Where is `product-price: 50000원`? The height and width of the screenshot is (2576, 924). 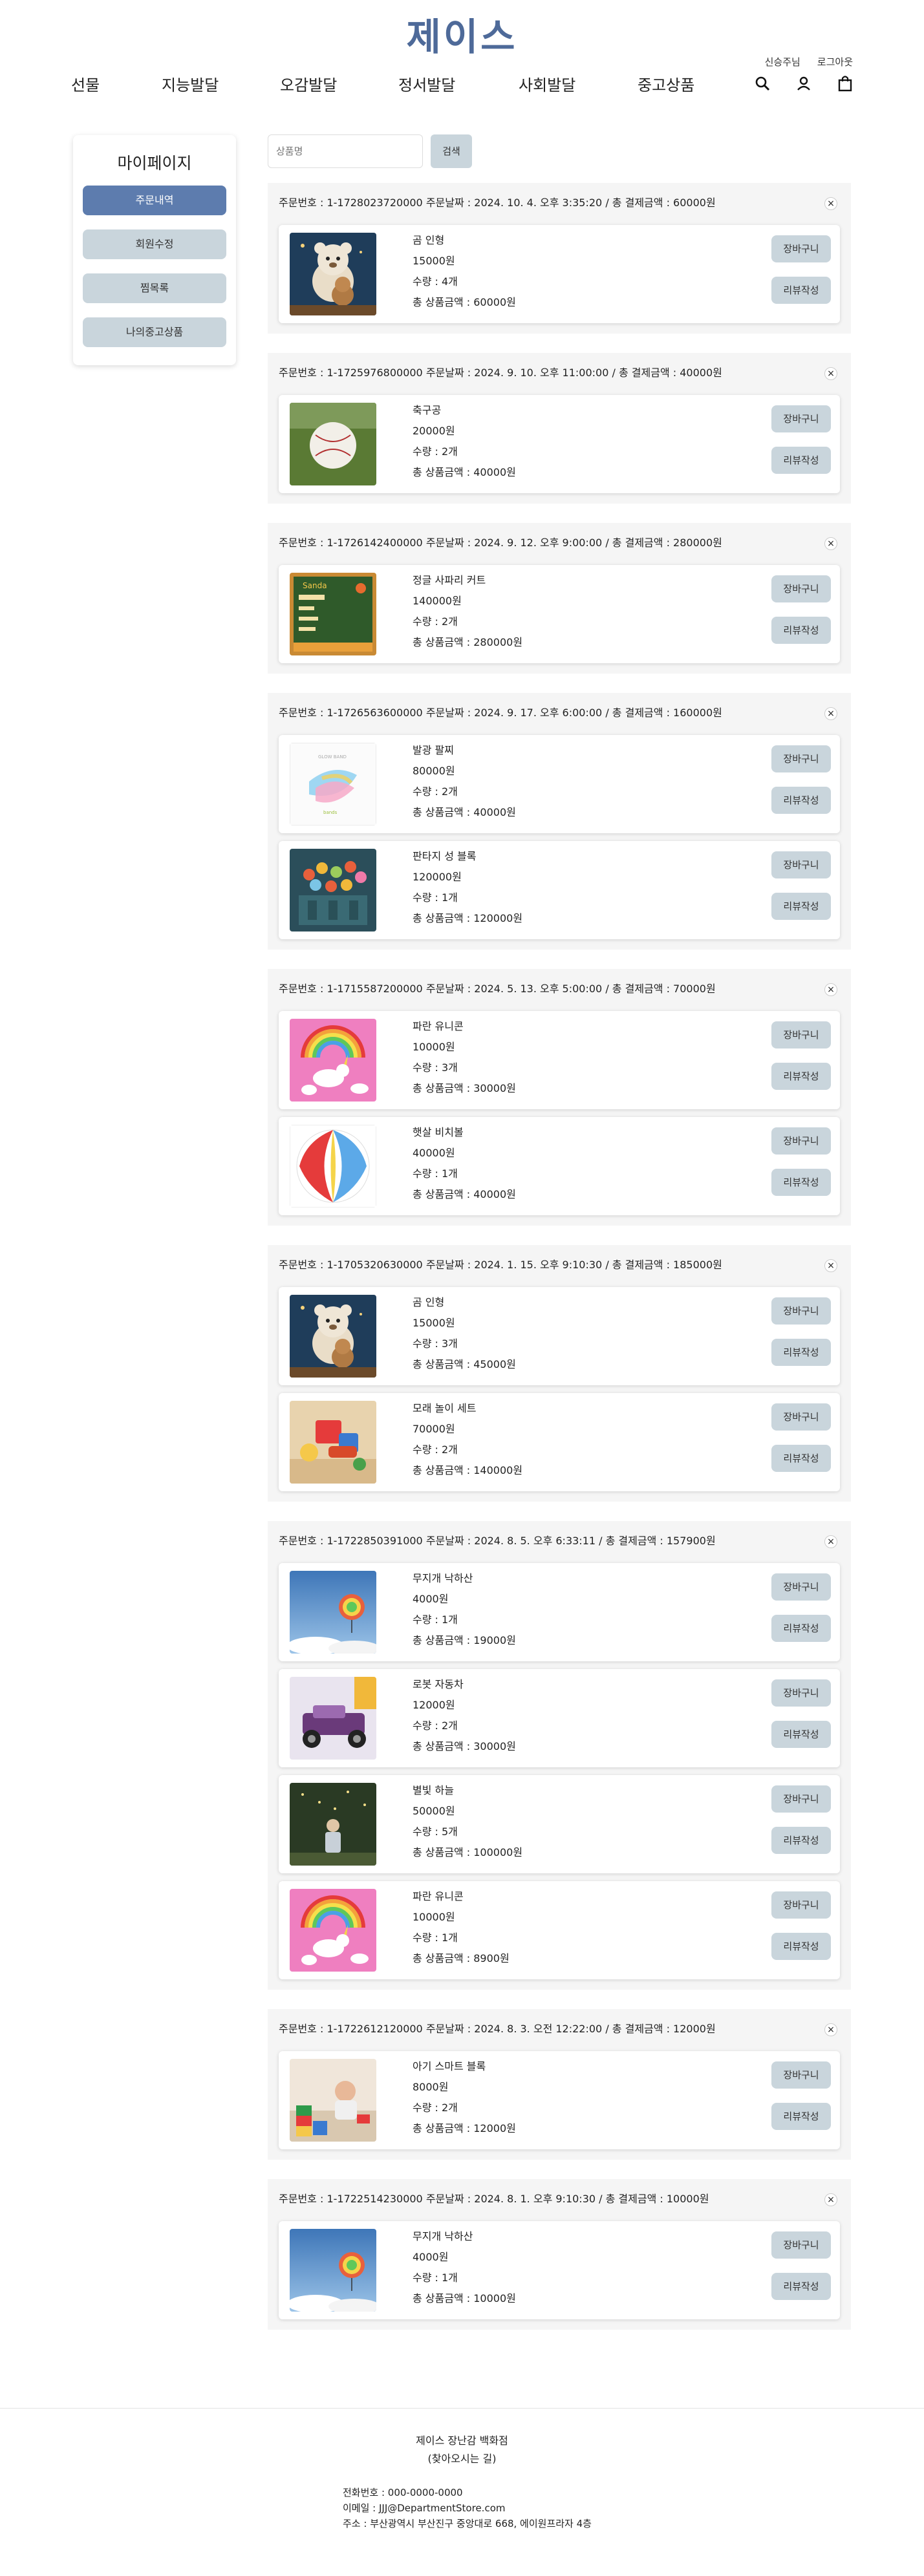
product-price: 50000원 is located at coordinates (434, 1811).